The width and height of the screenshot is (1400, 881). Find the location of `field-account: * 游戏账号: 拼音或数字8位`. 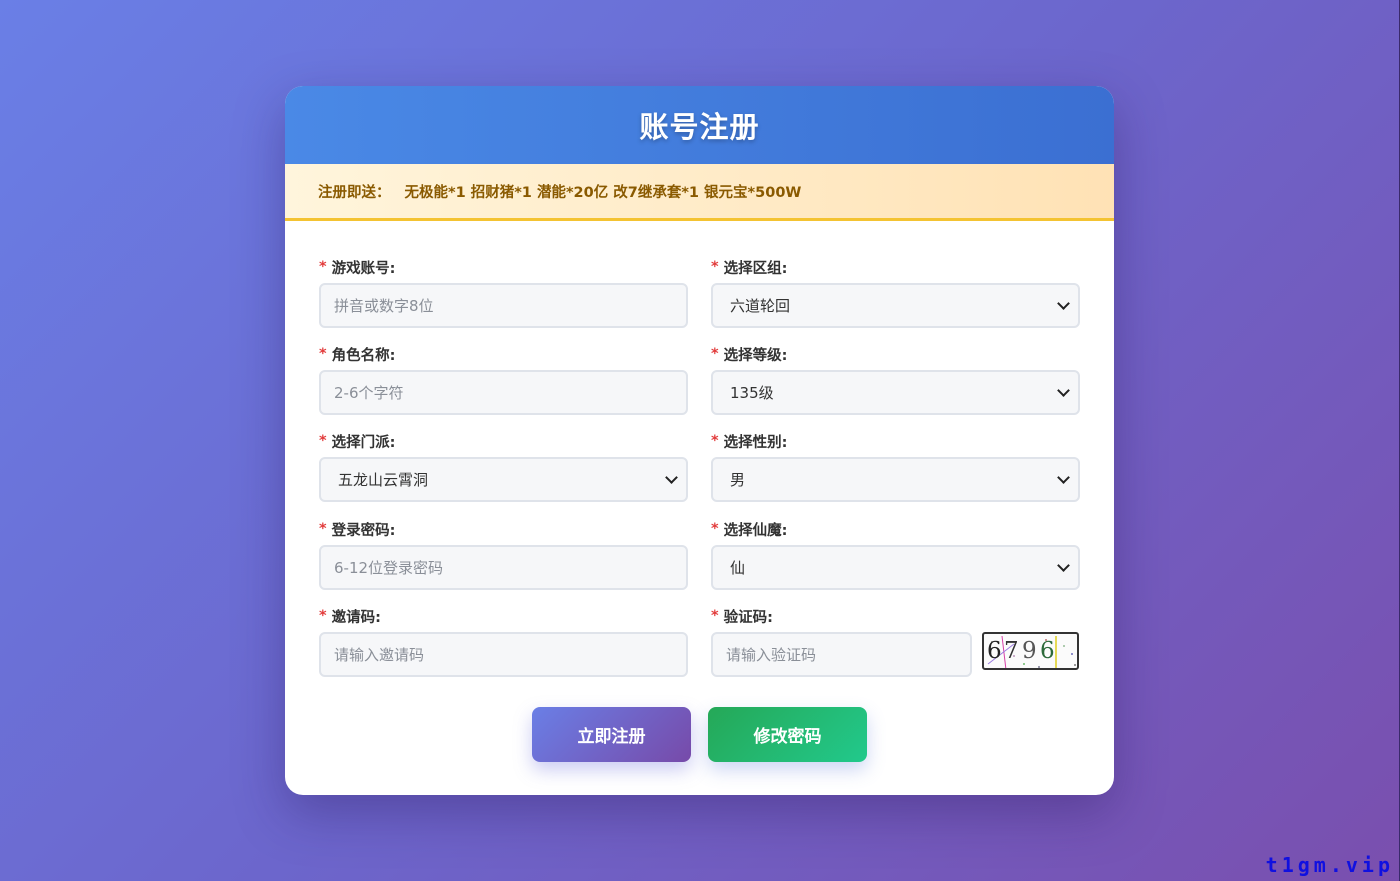

field-account: * 游戏账号: 拼音或数字8位 is located at coordinates (503, 292).